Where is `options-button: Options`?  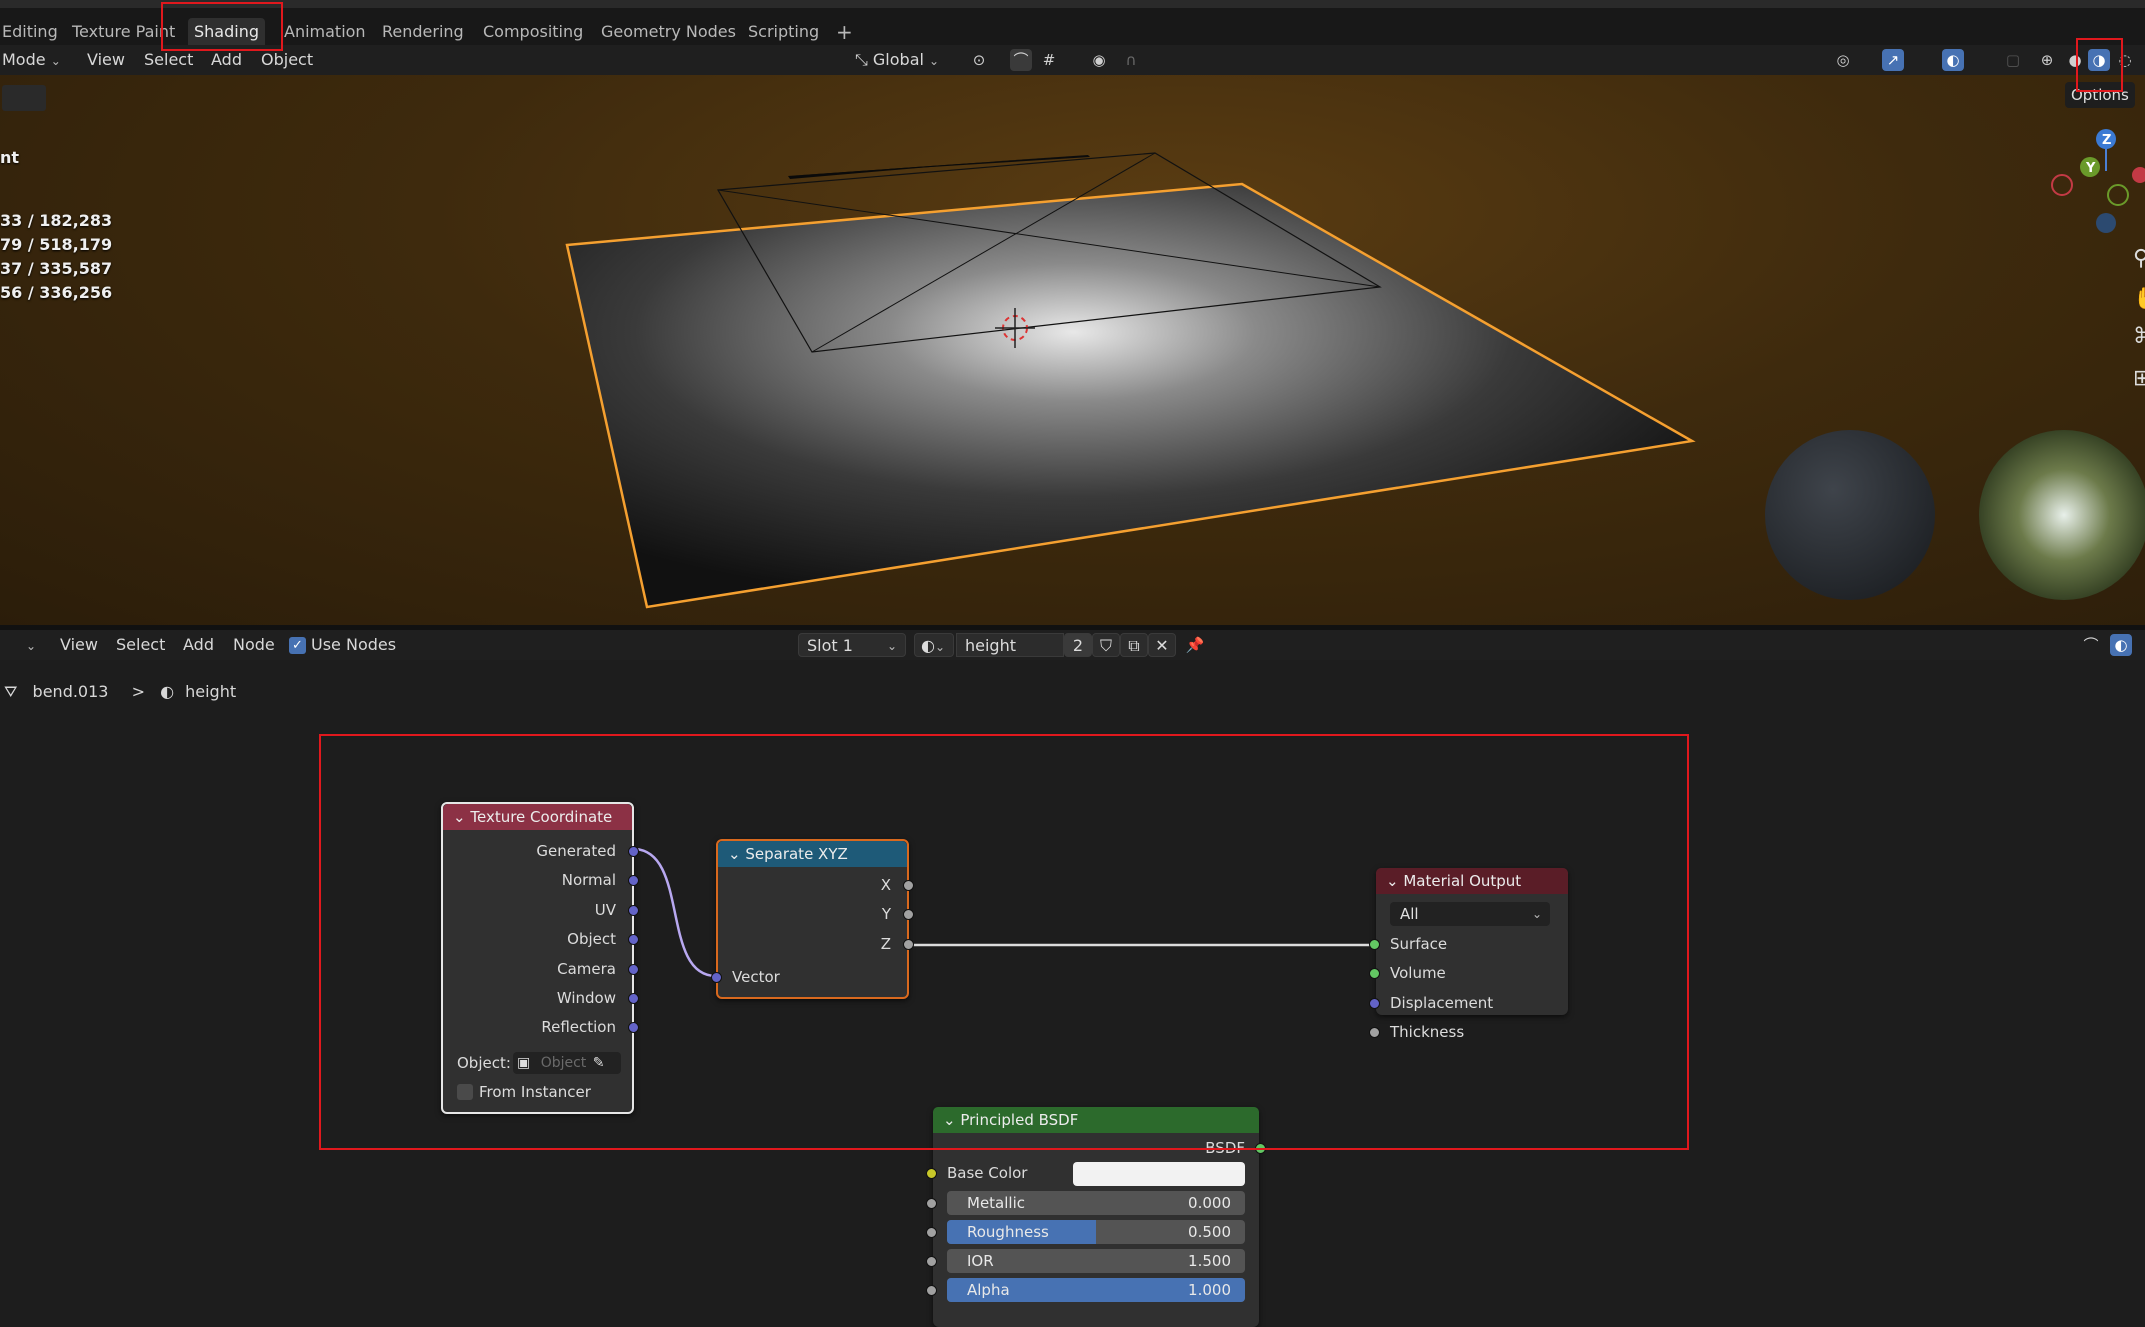 options-button: Options is located at coordinates (2100, 95).